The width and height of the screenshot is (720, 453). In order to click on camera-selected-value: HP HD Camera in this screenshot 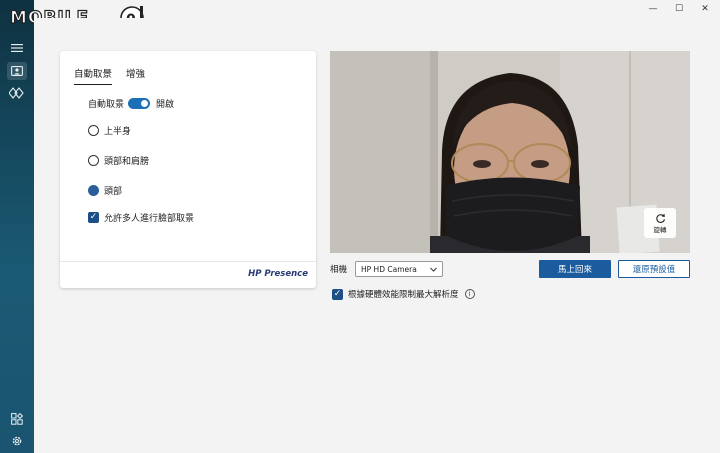, I will do `click(389, 269)`.